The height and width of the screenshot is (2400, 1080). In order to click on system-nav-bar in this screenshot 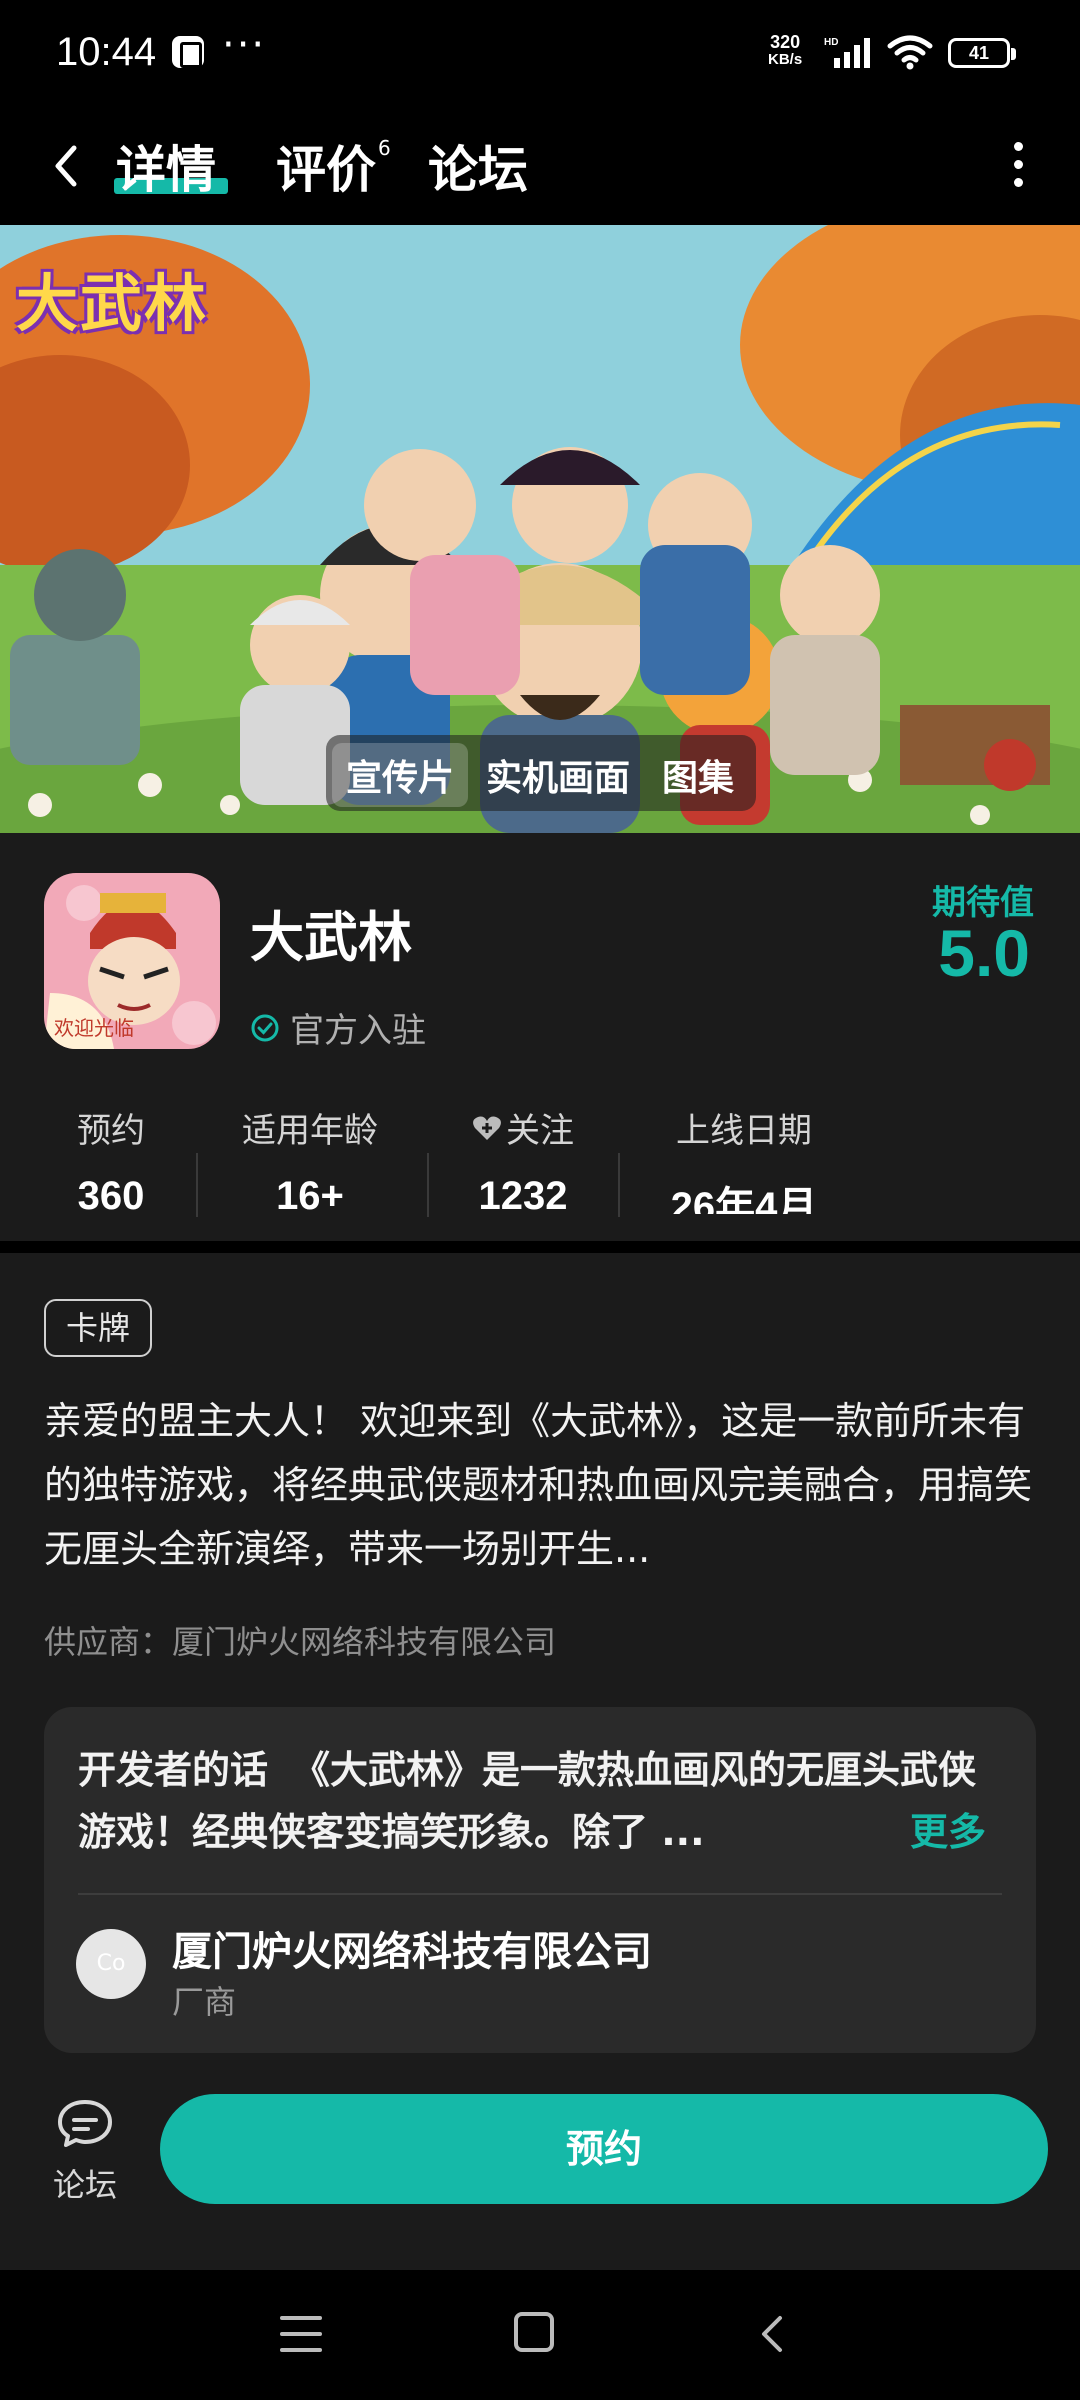, I will do `click(540, 2335)`.